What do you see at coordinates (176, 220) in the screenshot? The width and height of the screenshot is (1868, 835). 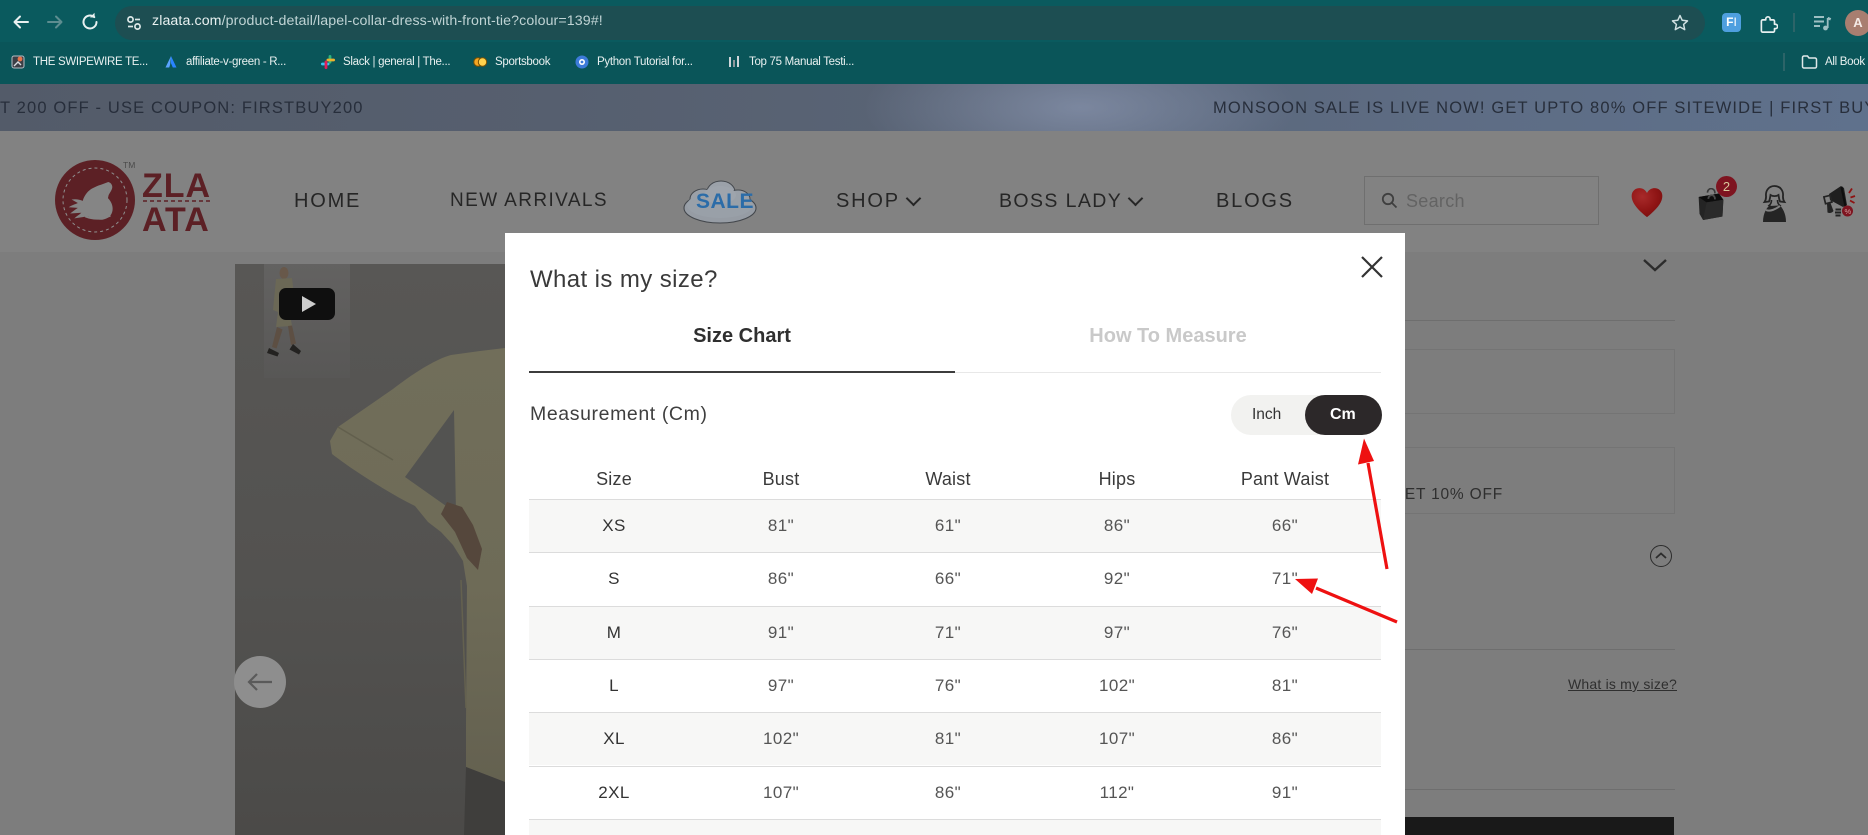 I see `svg-text: ATA` at bounding box center [176, 220].